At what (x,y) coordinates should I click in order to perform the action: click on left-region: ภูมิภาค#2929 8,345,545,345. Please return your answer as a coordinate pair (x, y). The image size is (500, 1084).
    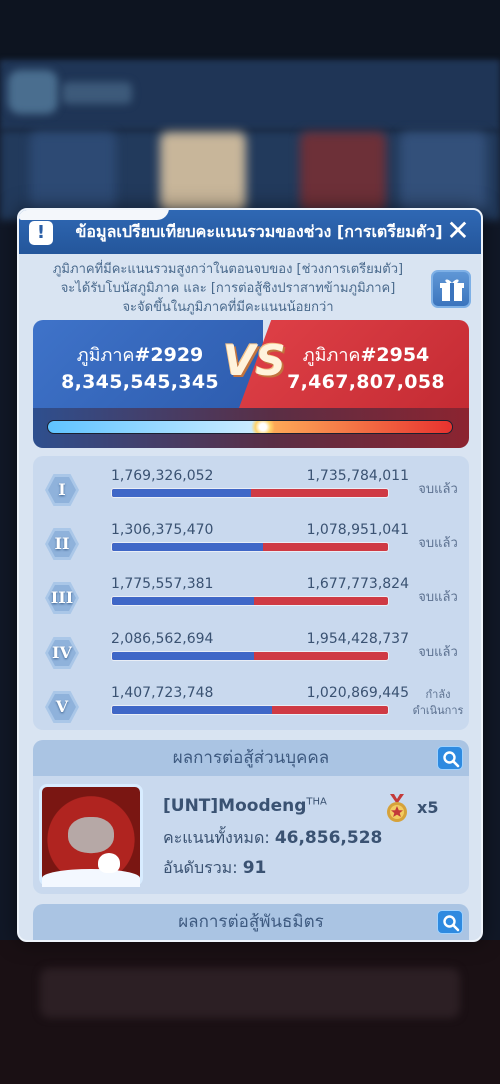
    Looking at the image, I should click on (140, 366).